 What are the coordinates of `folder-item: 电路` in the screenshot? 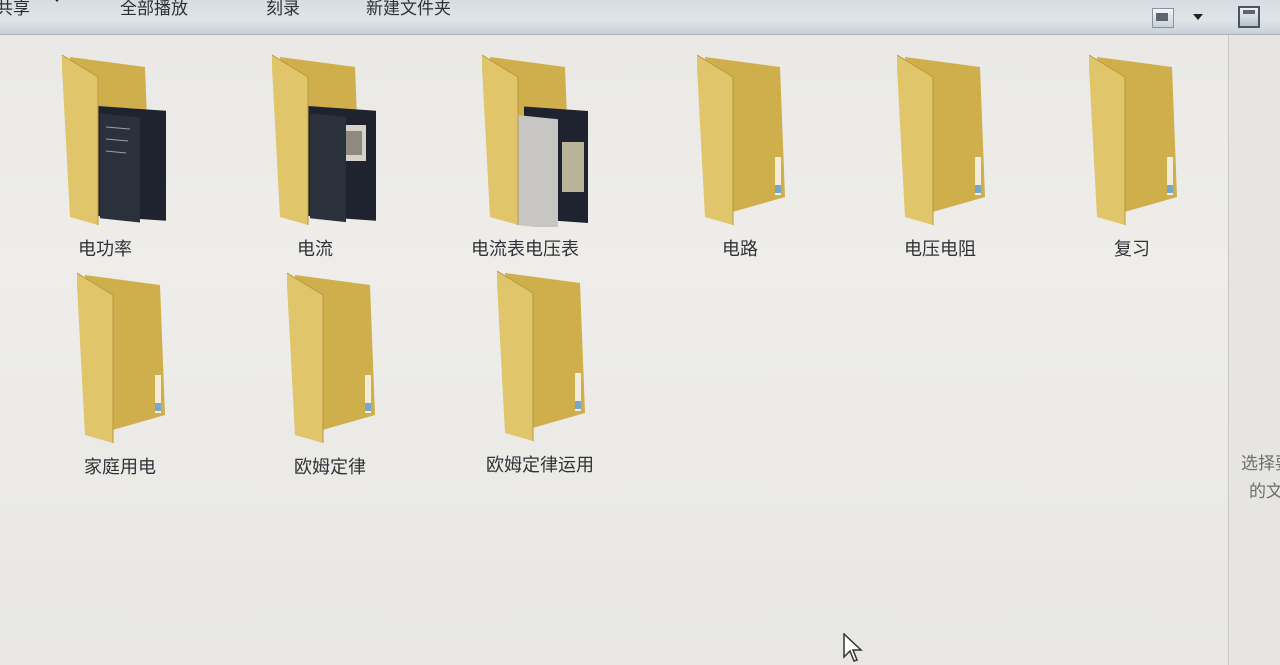 It's located at (740, 153).